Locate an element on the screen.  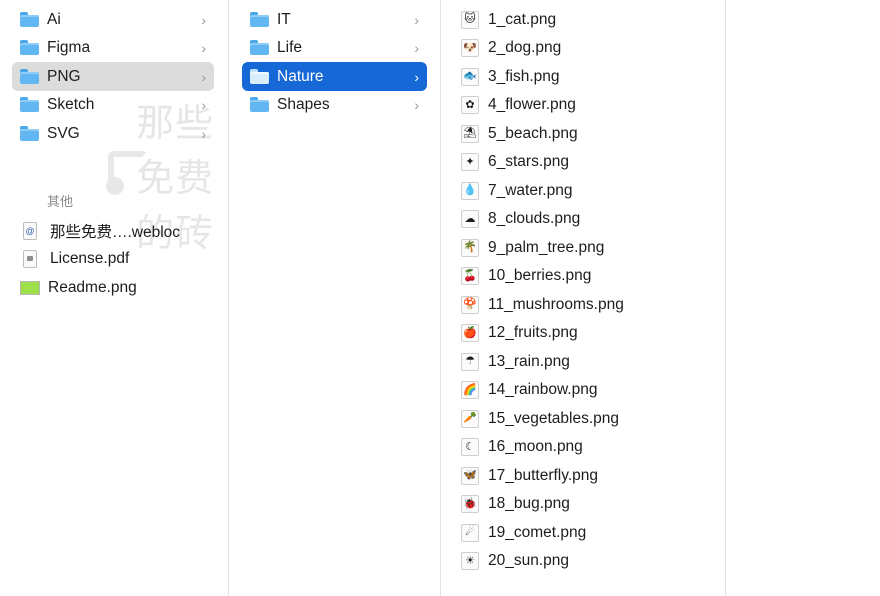
png-thumbnail-icon: ✦ is located at coordinates (470, 162).